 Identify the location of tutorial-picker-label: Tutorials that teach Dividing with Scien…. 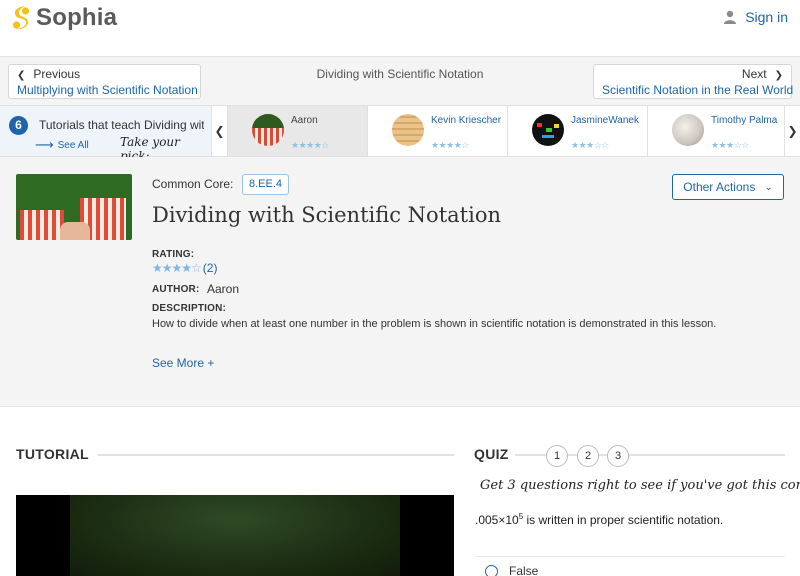
(121, 125).